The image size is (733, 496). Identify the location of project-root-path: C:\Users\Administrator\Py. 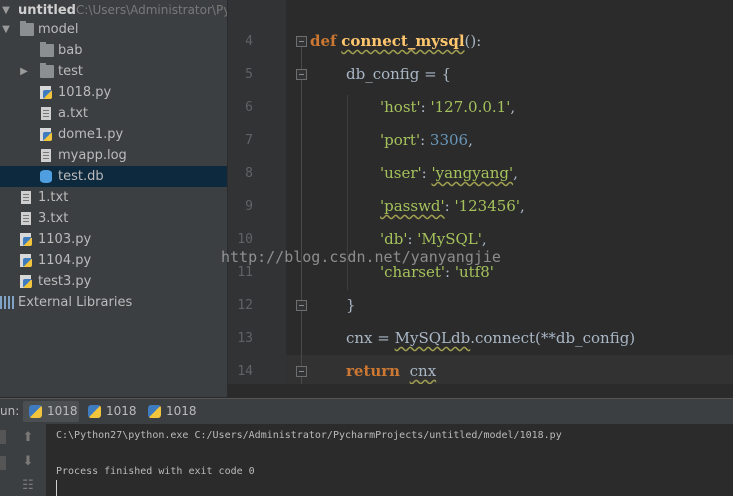
(151, 10).